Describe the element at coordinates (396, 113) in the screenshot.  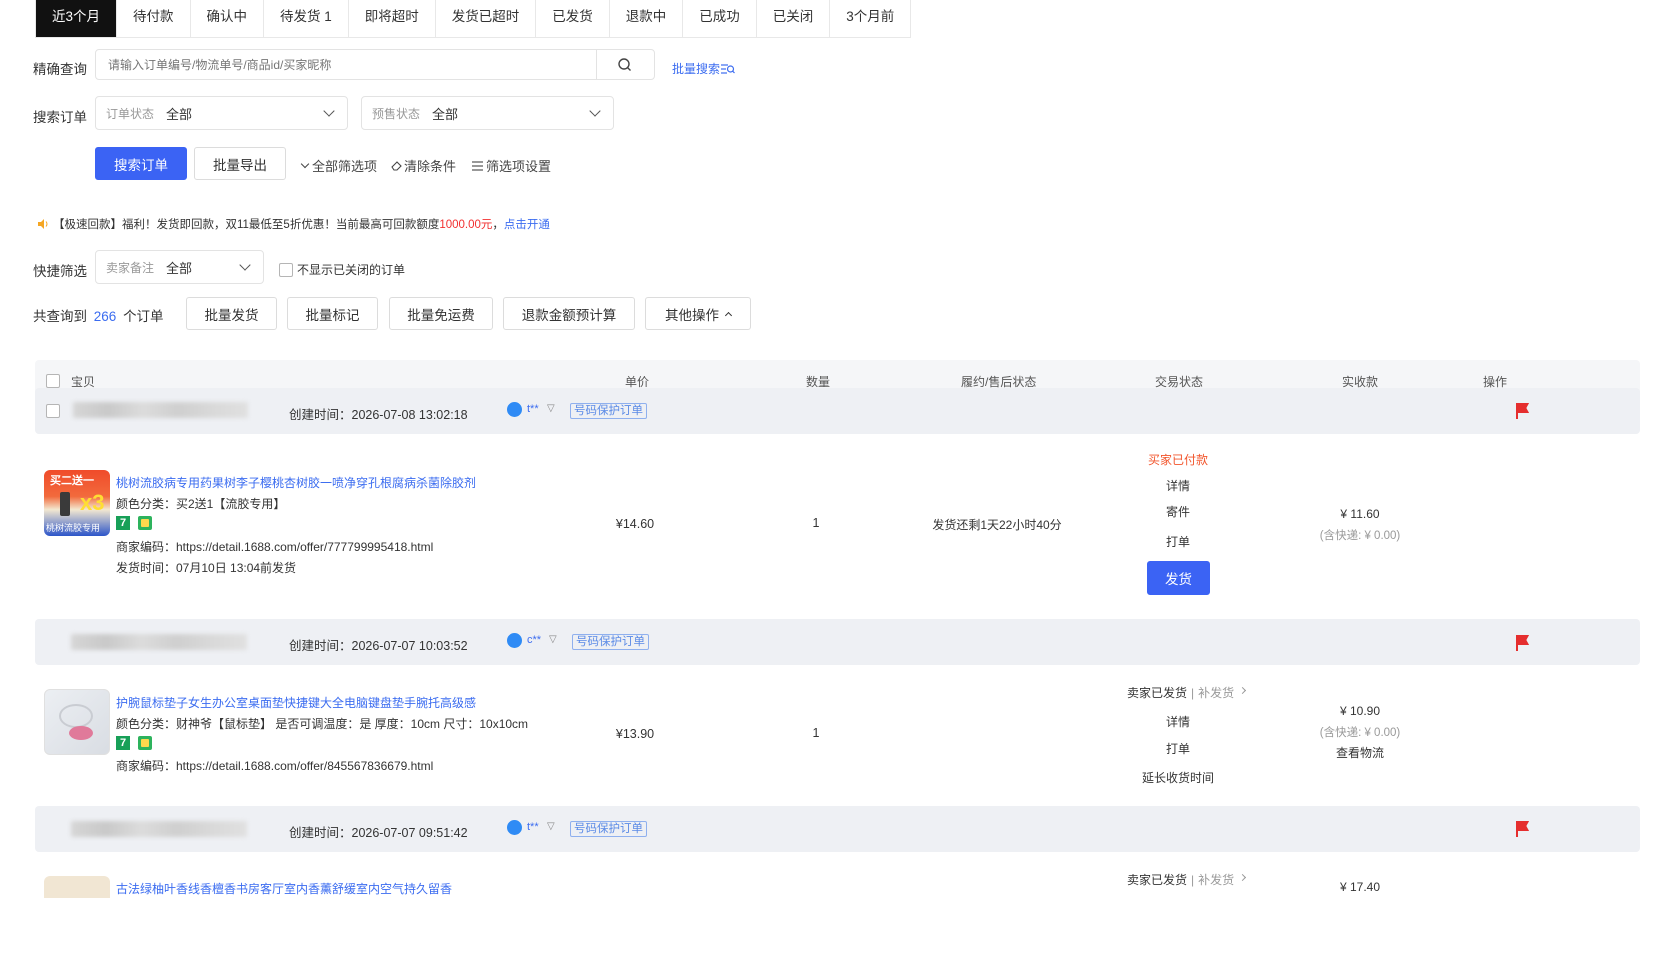
I see `presale-status-label: 预售状态` at that location.